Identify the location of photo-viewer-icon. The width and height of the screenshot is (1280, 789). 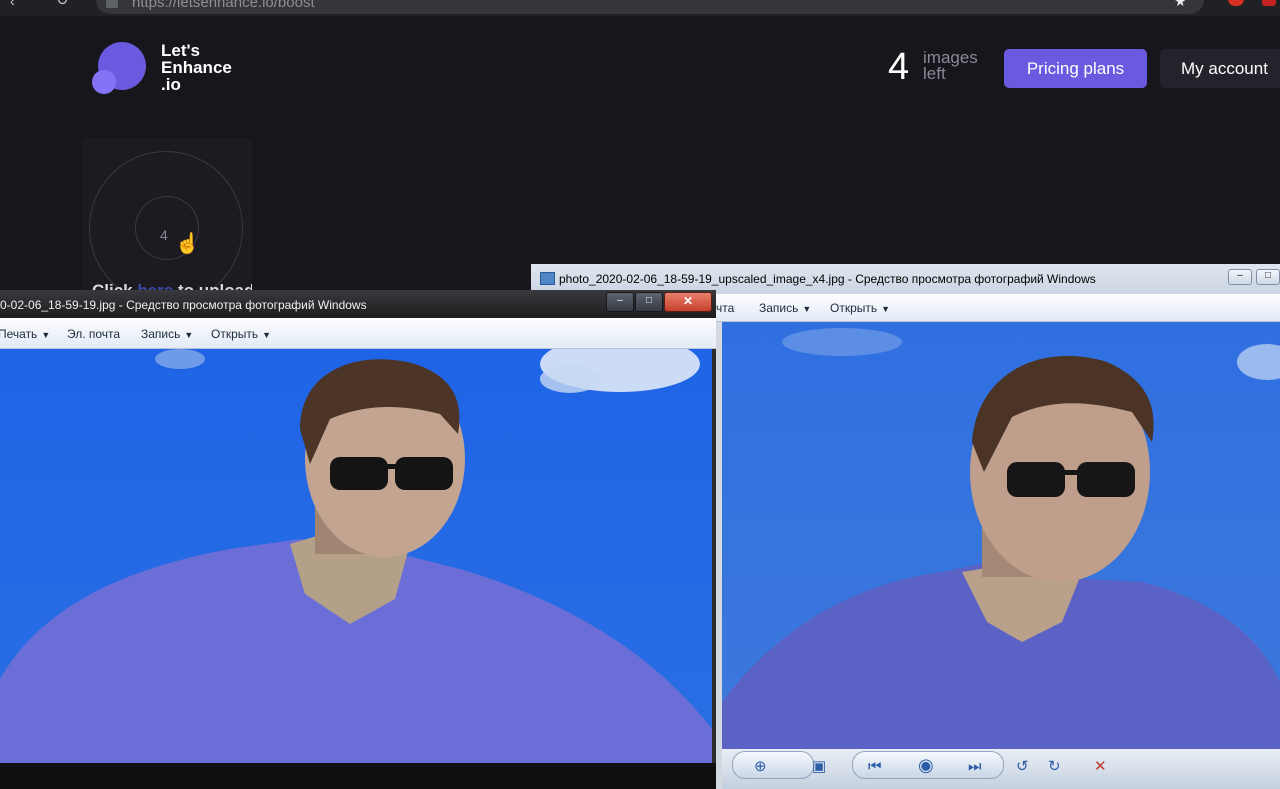
(547, 278).